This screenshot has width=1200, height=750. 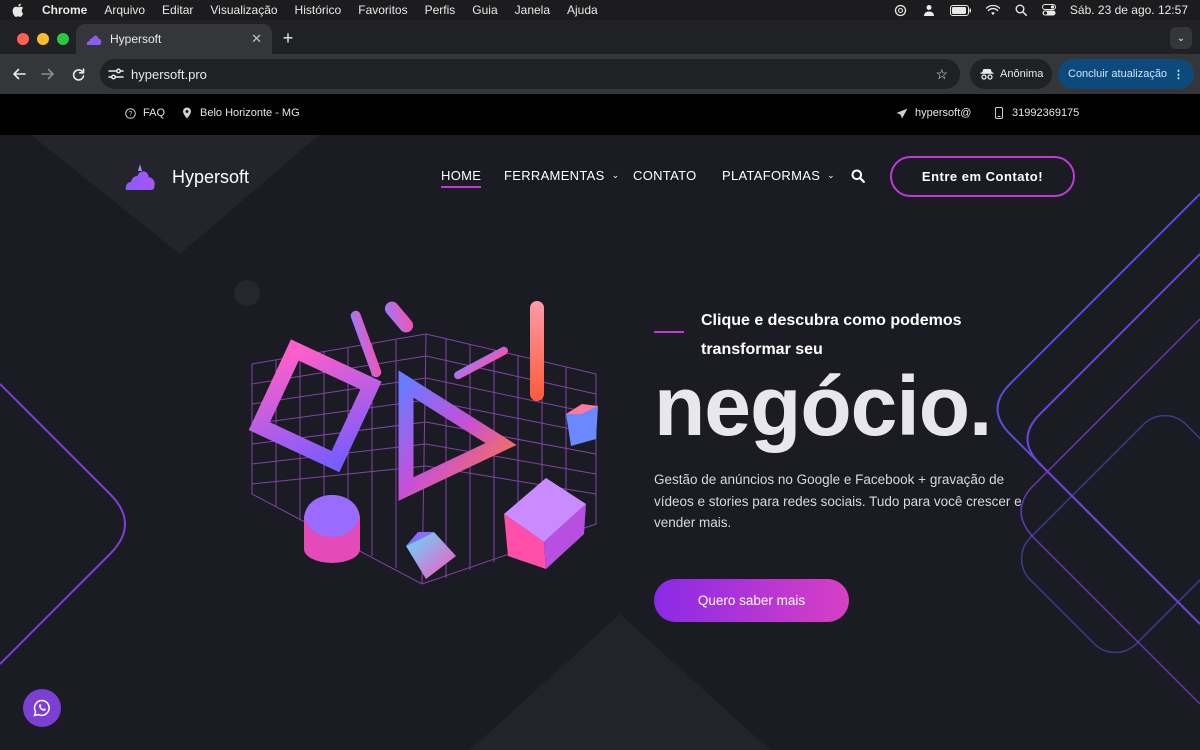 I want to click on battery-icon, so click(x=960, y=10).